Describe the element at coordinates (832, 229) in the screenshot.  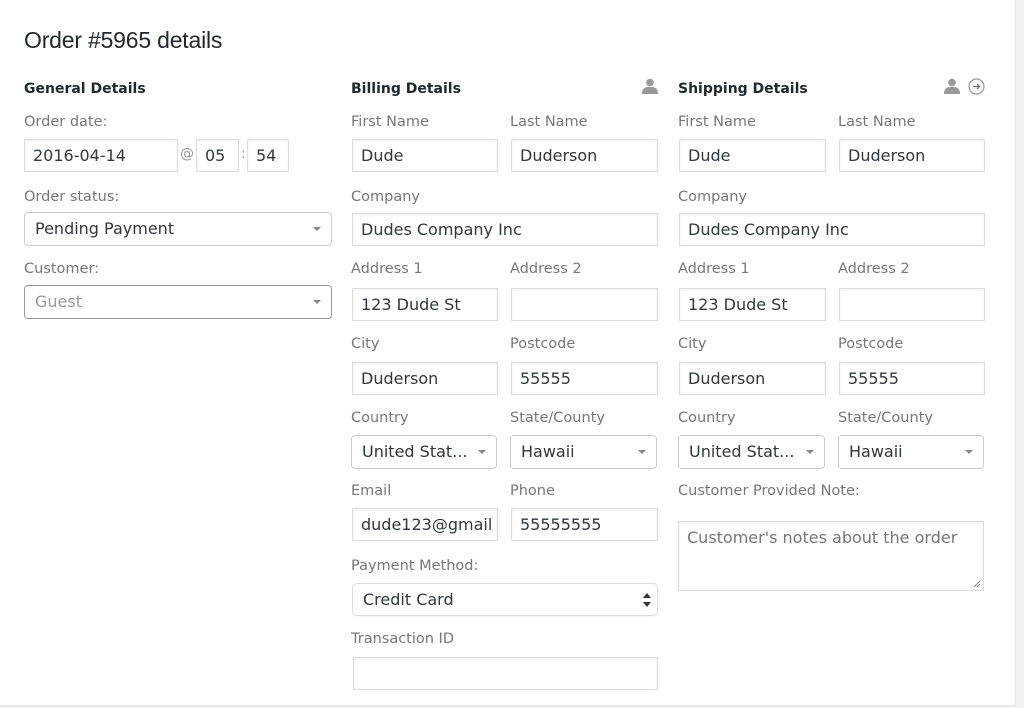
I see `shipping-company-input: Dudes Company Inc` at that location.